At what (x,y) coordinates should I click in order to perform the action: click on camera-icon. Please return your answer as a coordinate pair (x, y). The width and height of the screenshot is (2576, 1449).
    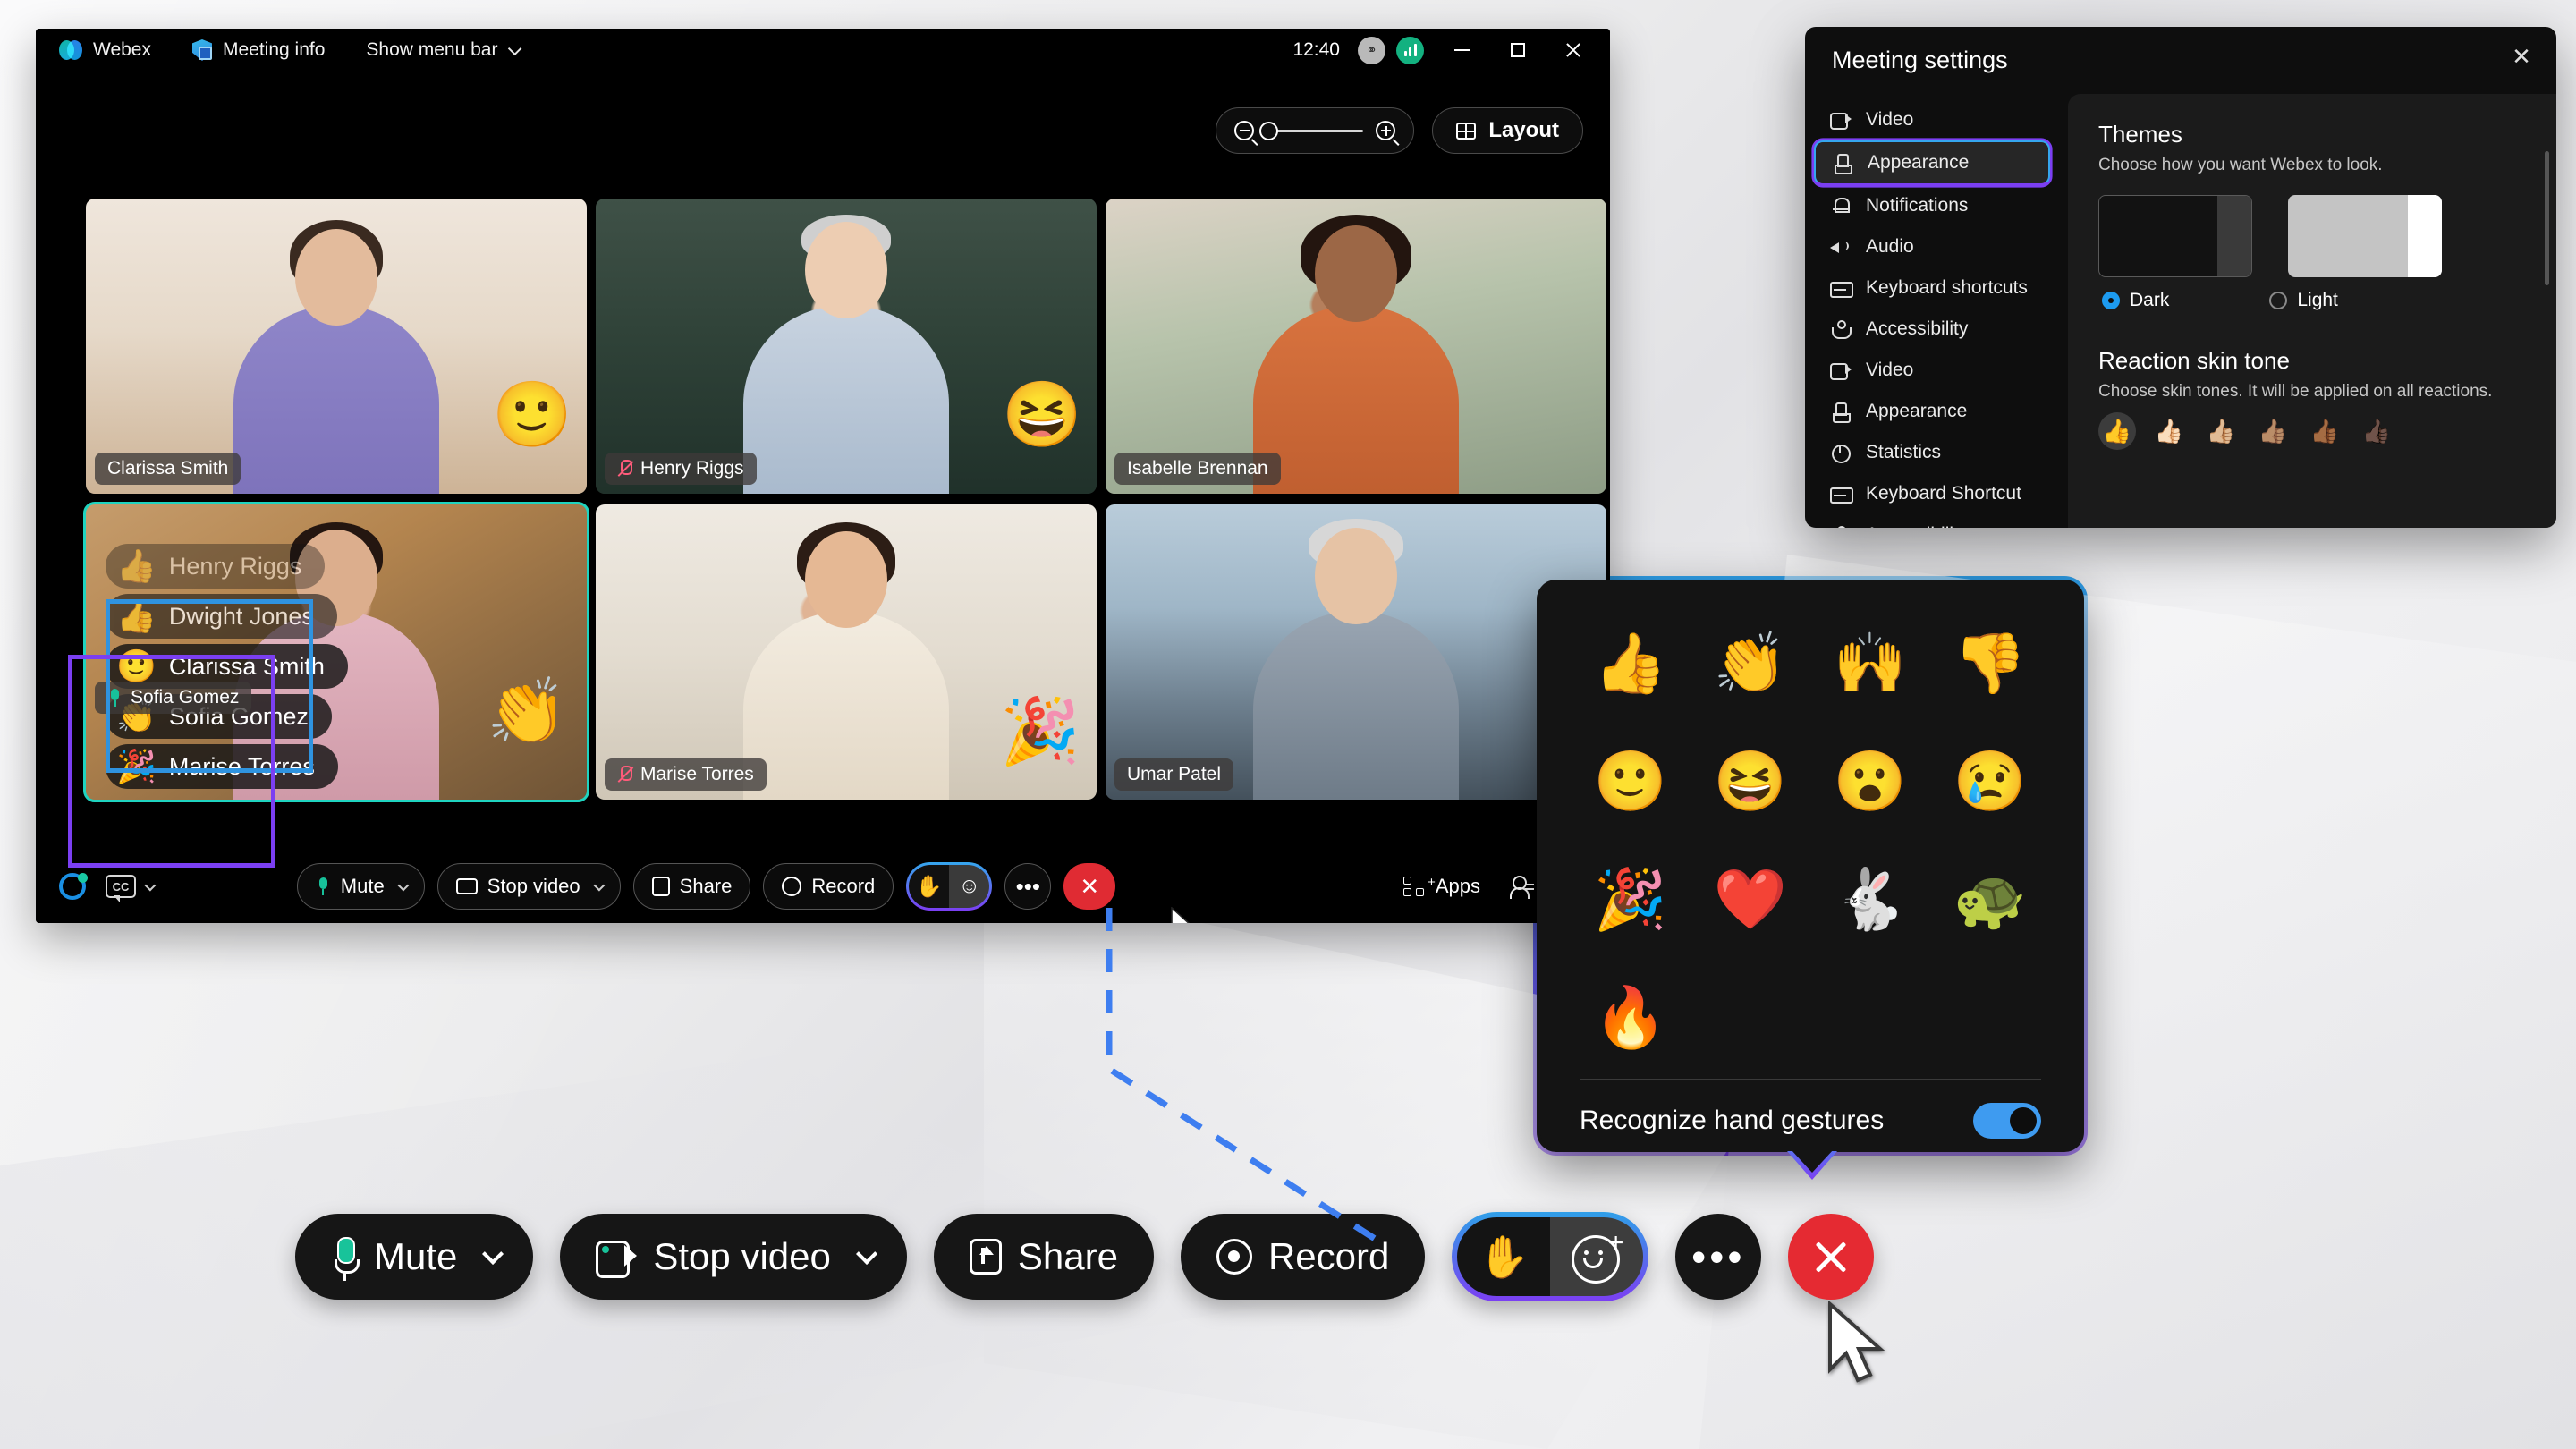
    Looking at the image, I should click on (617, 1259).